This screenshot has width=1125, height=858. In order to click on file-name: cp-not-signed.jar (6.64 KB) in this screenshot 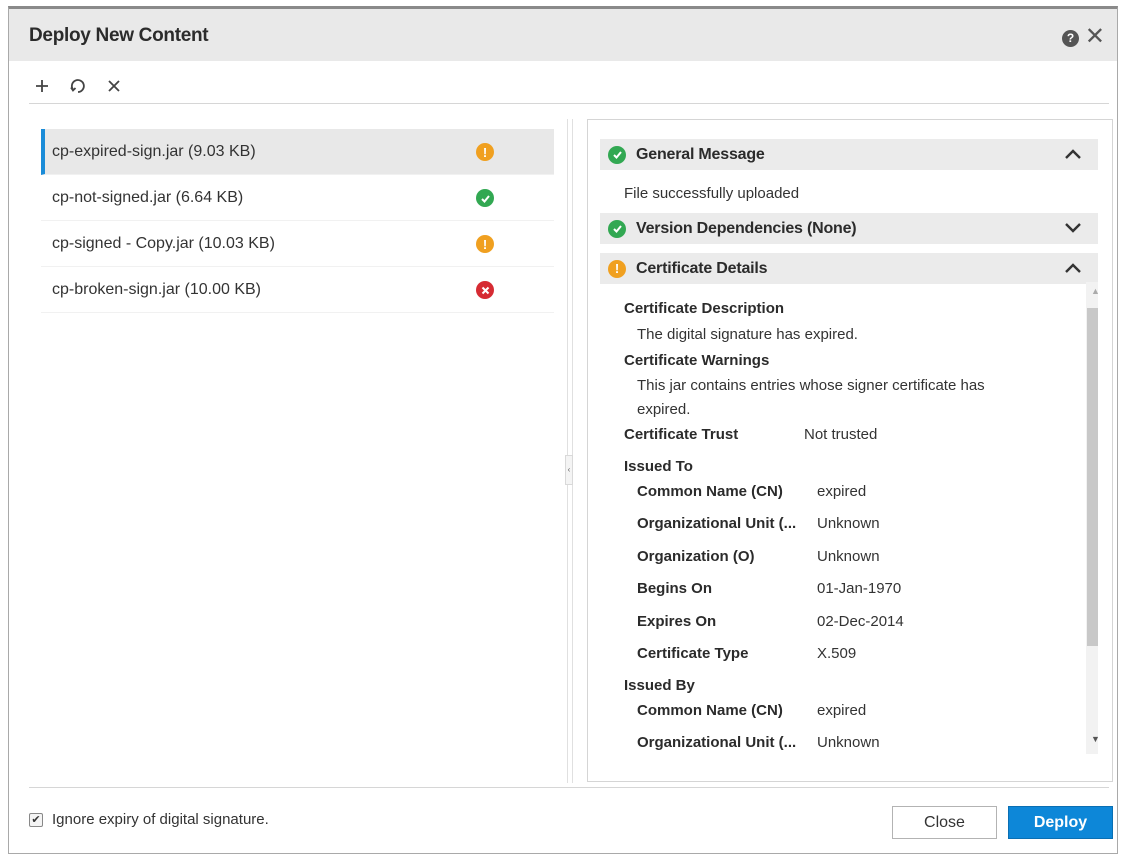, I will do `click(148, 197)`.